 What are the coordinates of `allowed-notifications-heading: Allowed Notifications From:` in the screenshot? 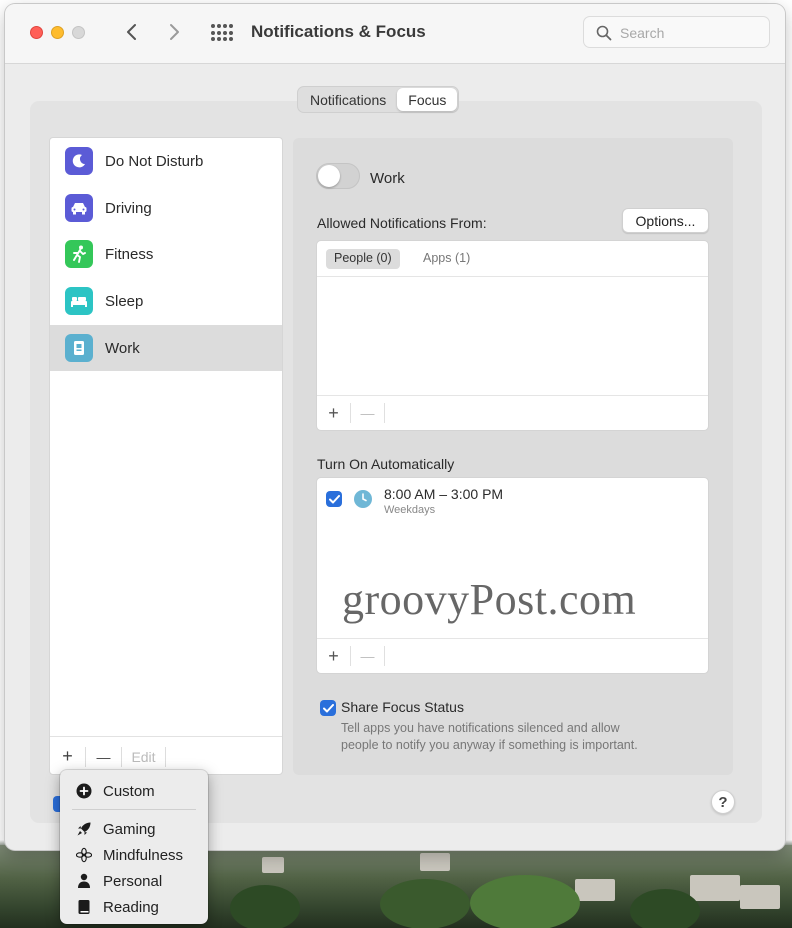 It's located at (402, 223).